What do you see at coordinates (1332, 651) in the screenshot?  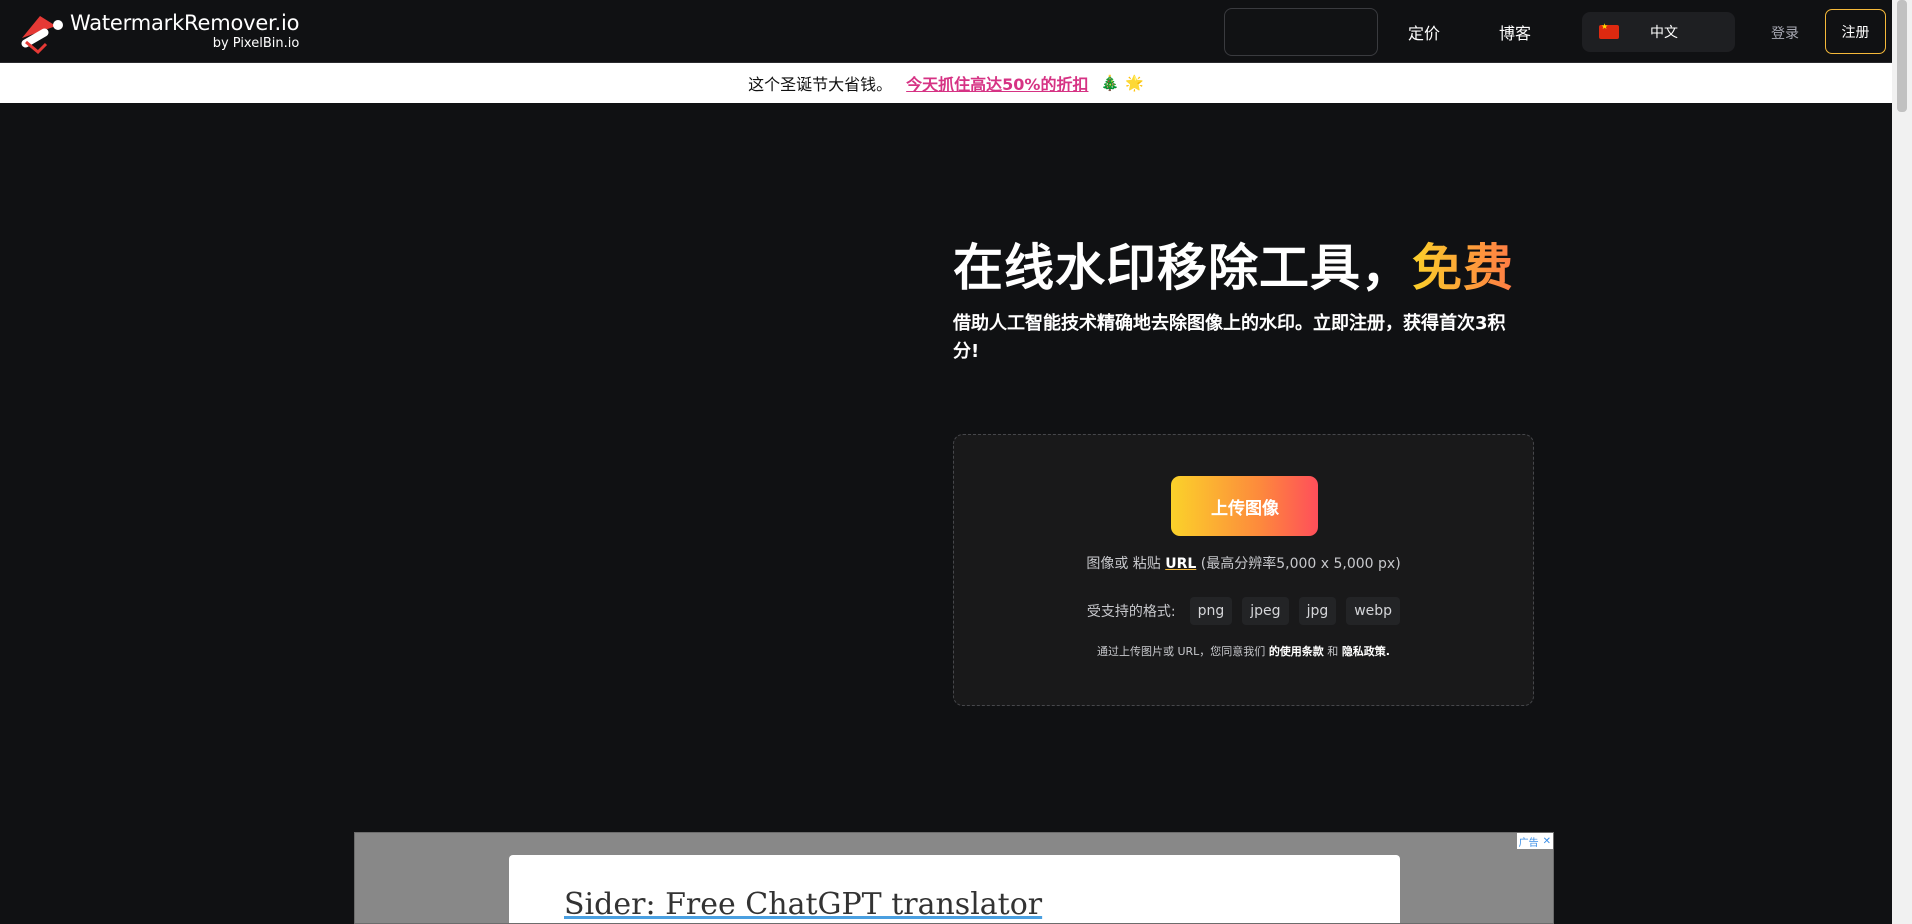 I see `terms-and: 和` at bounding box center [1332, 651].